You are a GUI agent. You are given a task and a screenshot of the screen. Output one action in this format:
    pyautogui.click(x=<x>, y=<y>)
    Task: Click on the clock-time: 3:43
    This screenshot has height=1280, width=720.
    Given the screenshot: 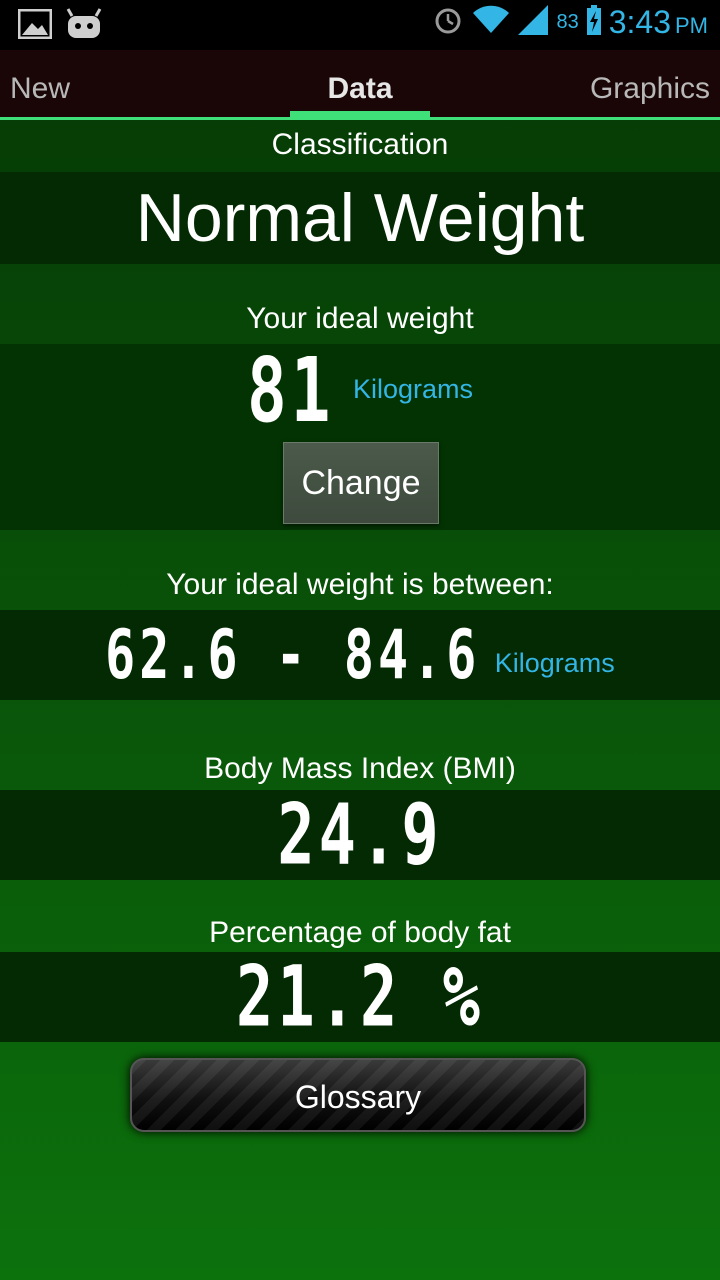 What is the action you would take?
    pyautogui.click(x=639, y=22)
    